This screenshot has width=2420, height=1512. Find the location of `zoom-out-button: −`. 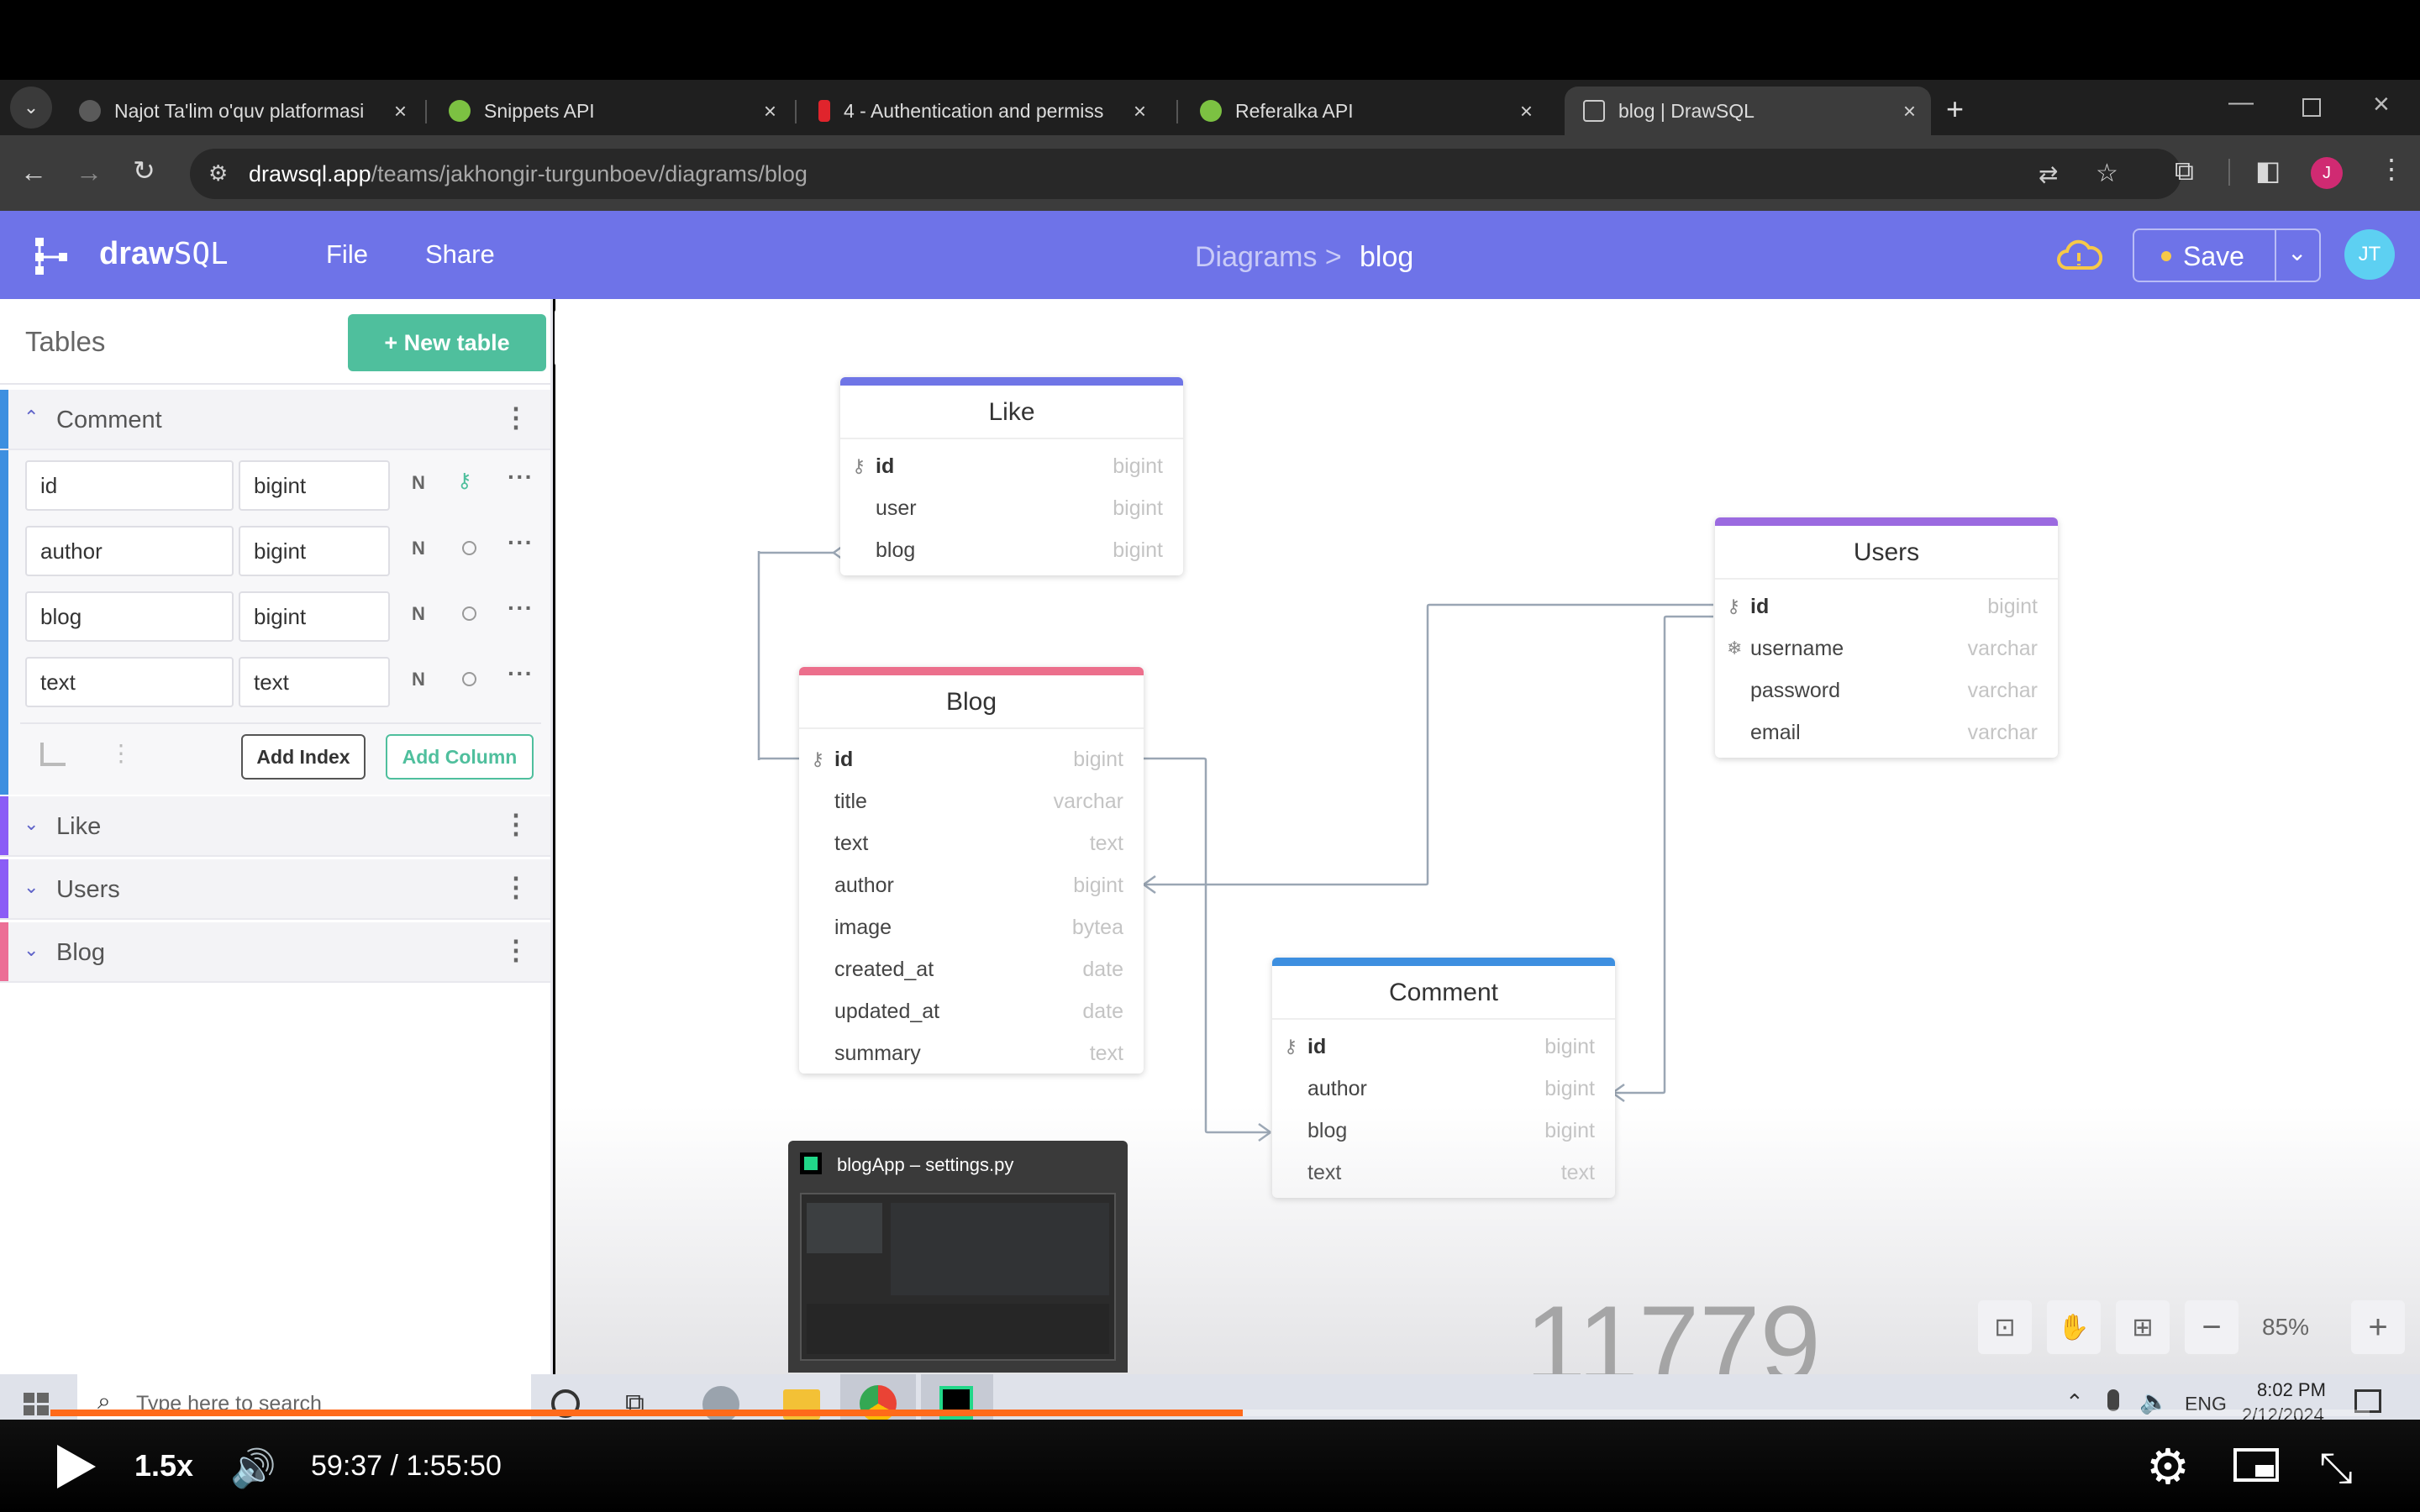

zoom-out-button: − is located at coordinates (2211, 1327).